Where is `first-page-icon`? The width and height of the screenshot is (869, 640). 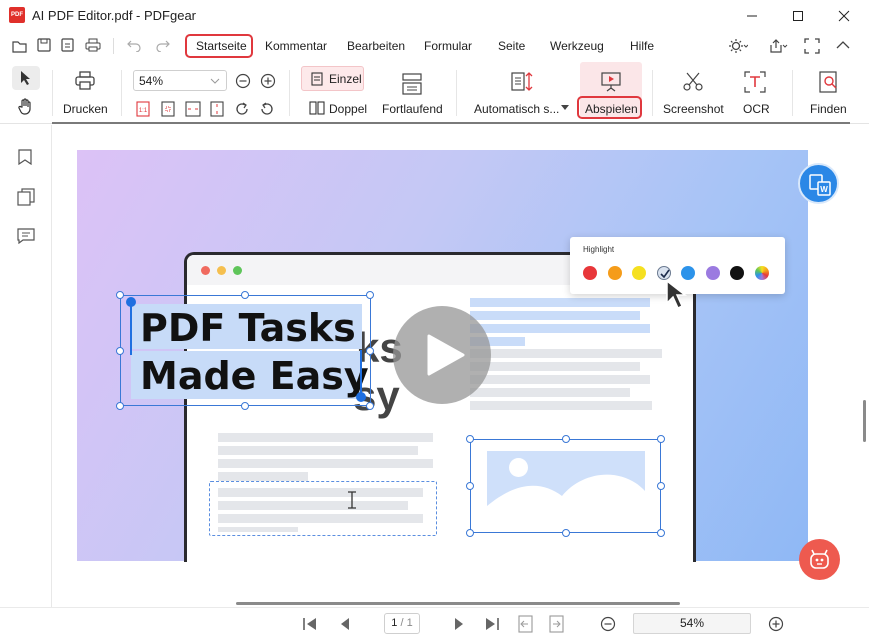 first-page-icon is located at coordinates (310, 624).